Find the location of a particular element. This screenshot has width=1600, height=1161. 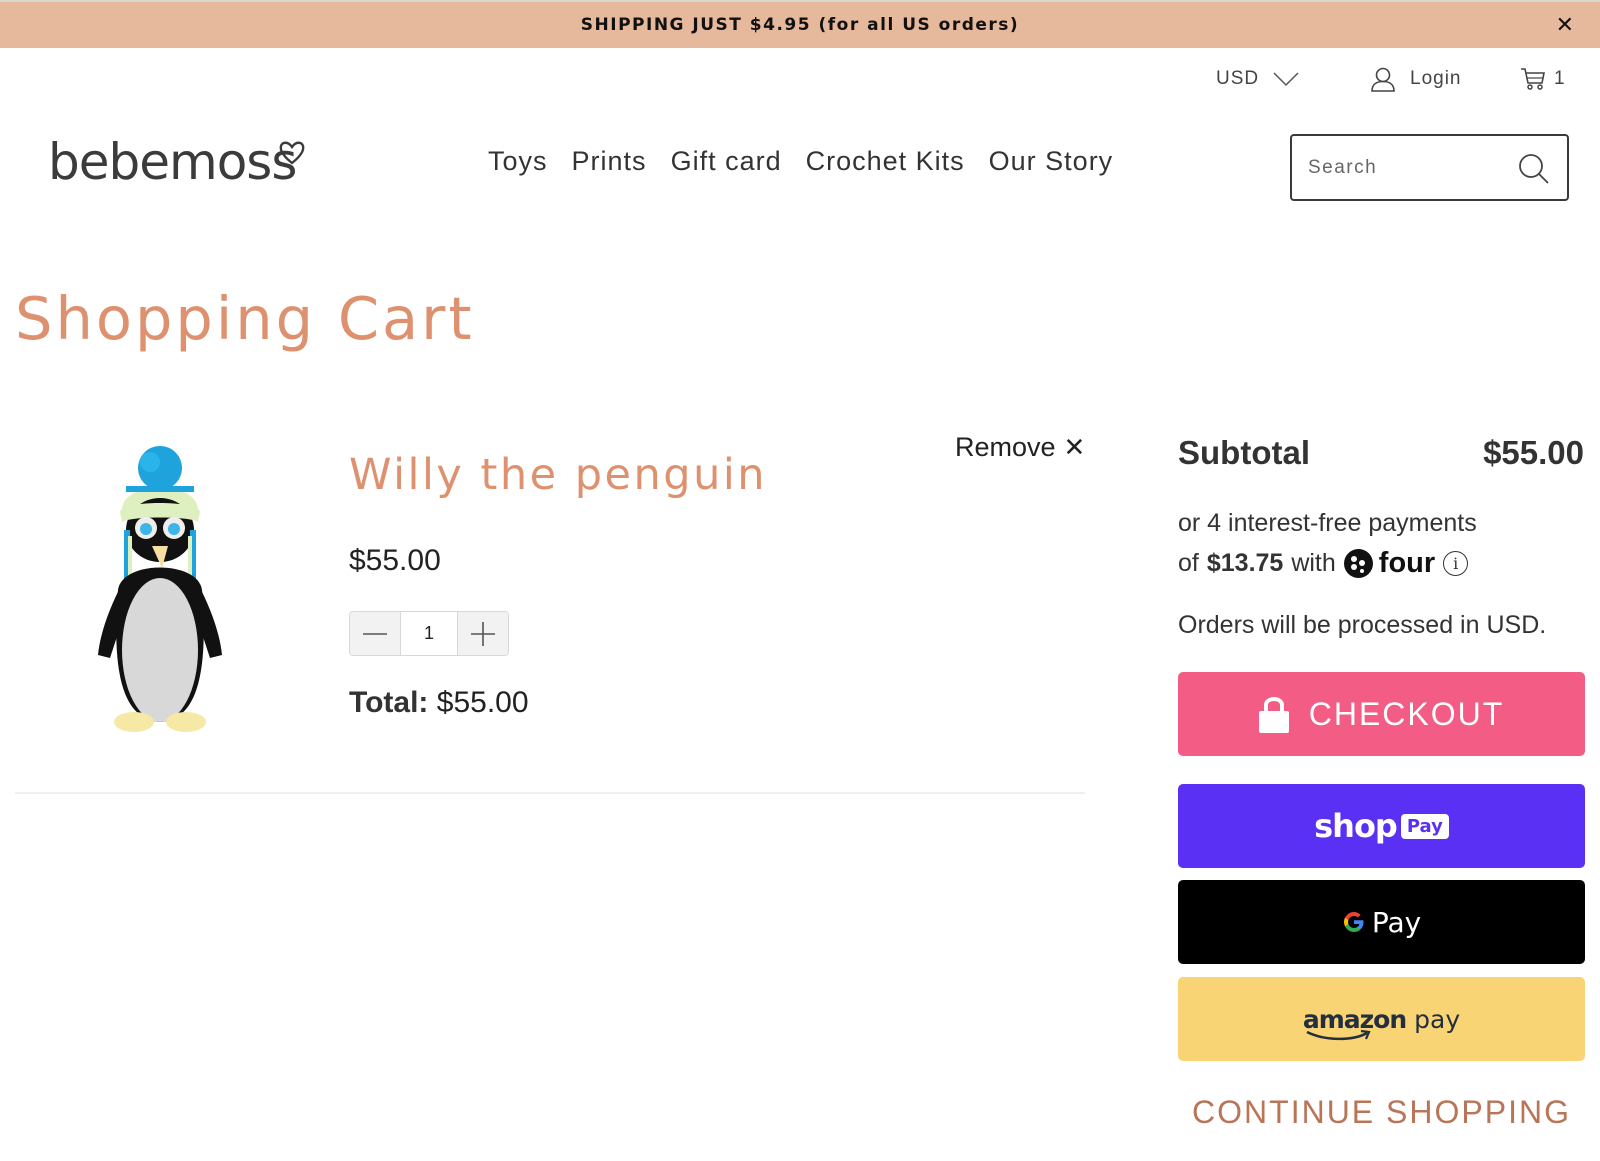

checkout-button: CHECKOUT is located at coordinates (1381, 714).